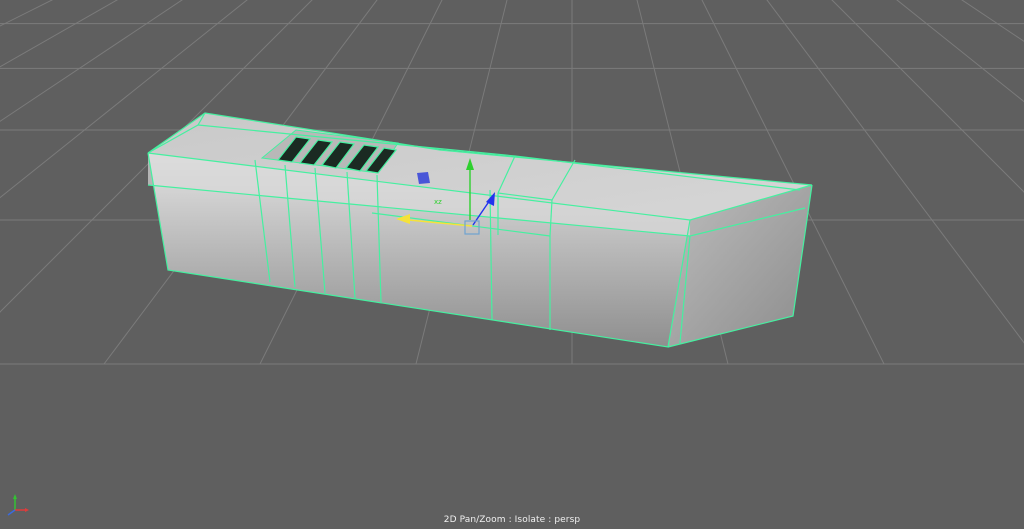  What do you see at coordinates (438, 202) in the screenshot?
I see `svg-text: xz` at bounding box center [438, 202].